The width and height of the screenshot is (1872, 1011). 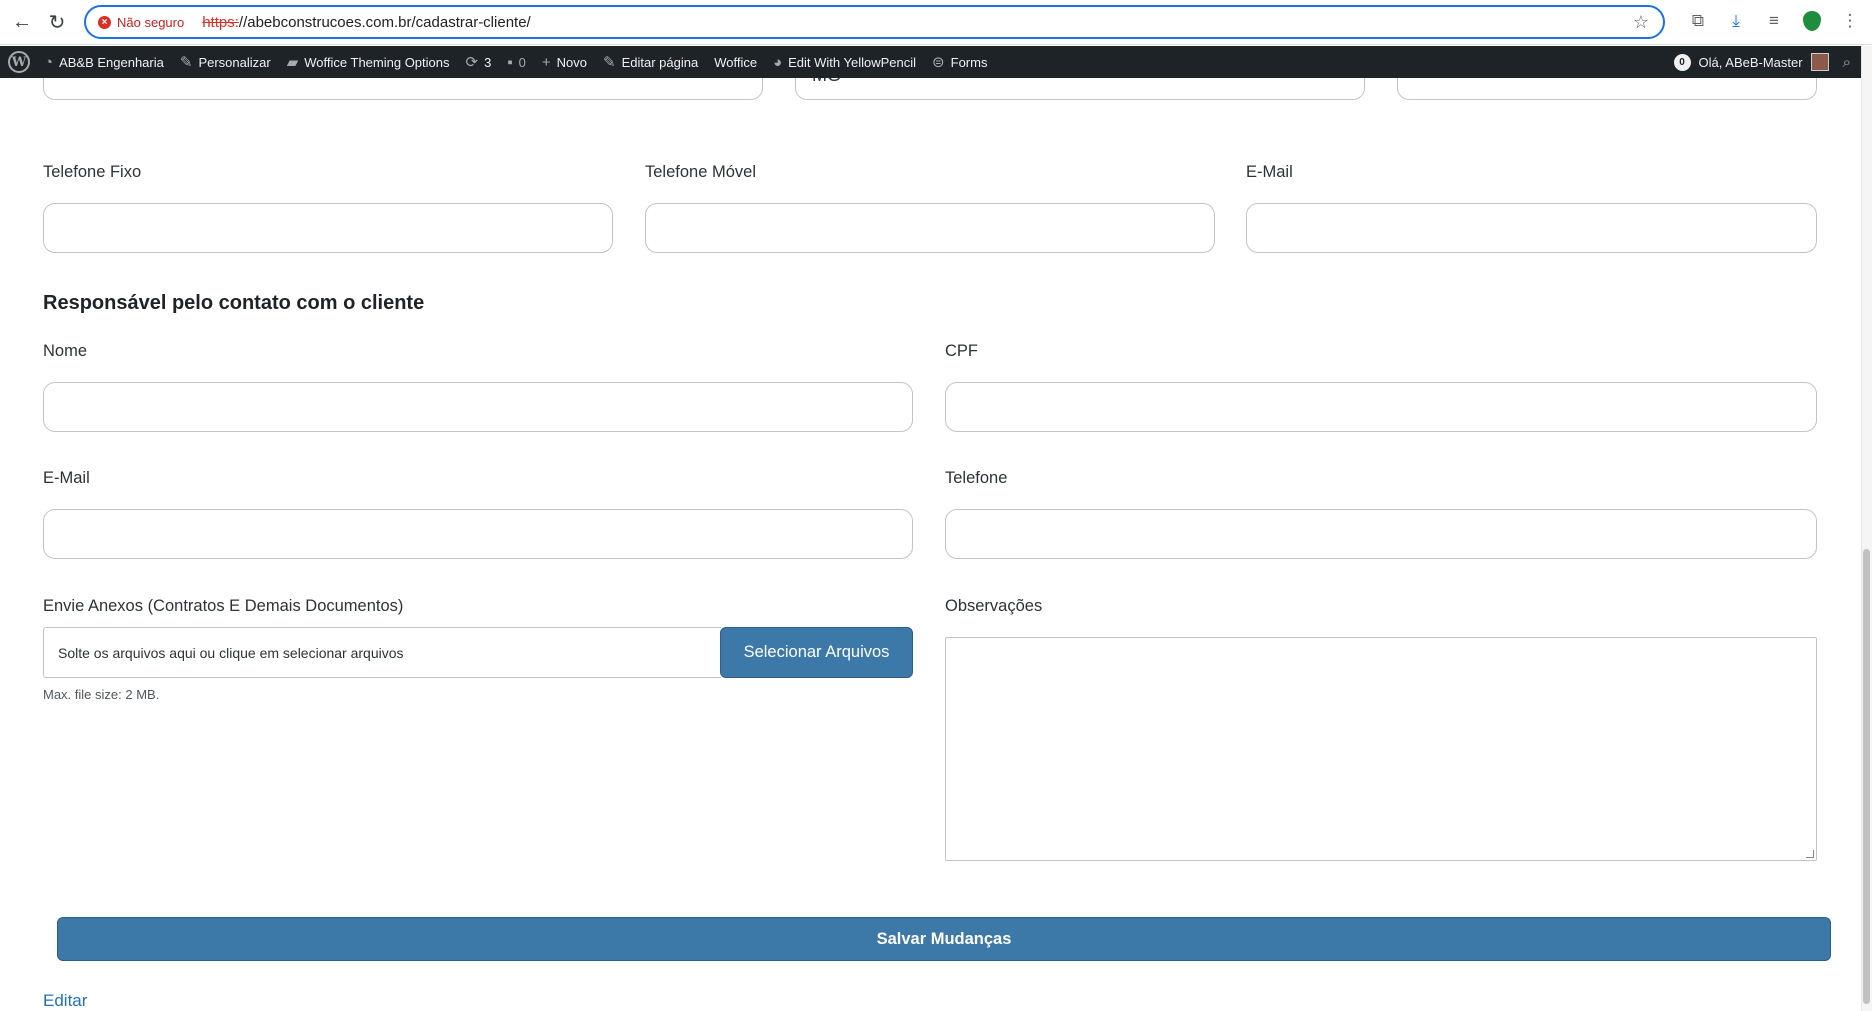 What do you see at coordinates (994, 606) in the screenshot?
I see `observacoes-label: Observações` at bounding box center [994, 606].